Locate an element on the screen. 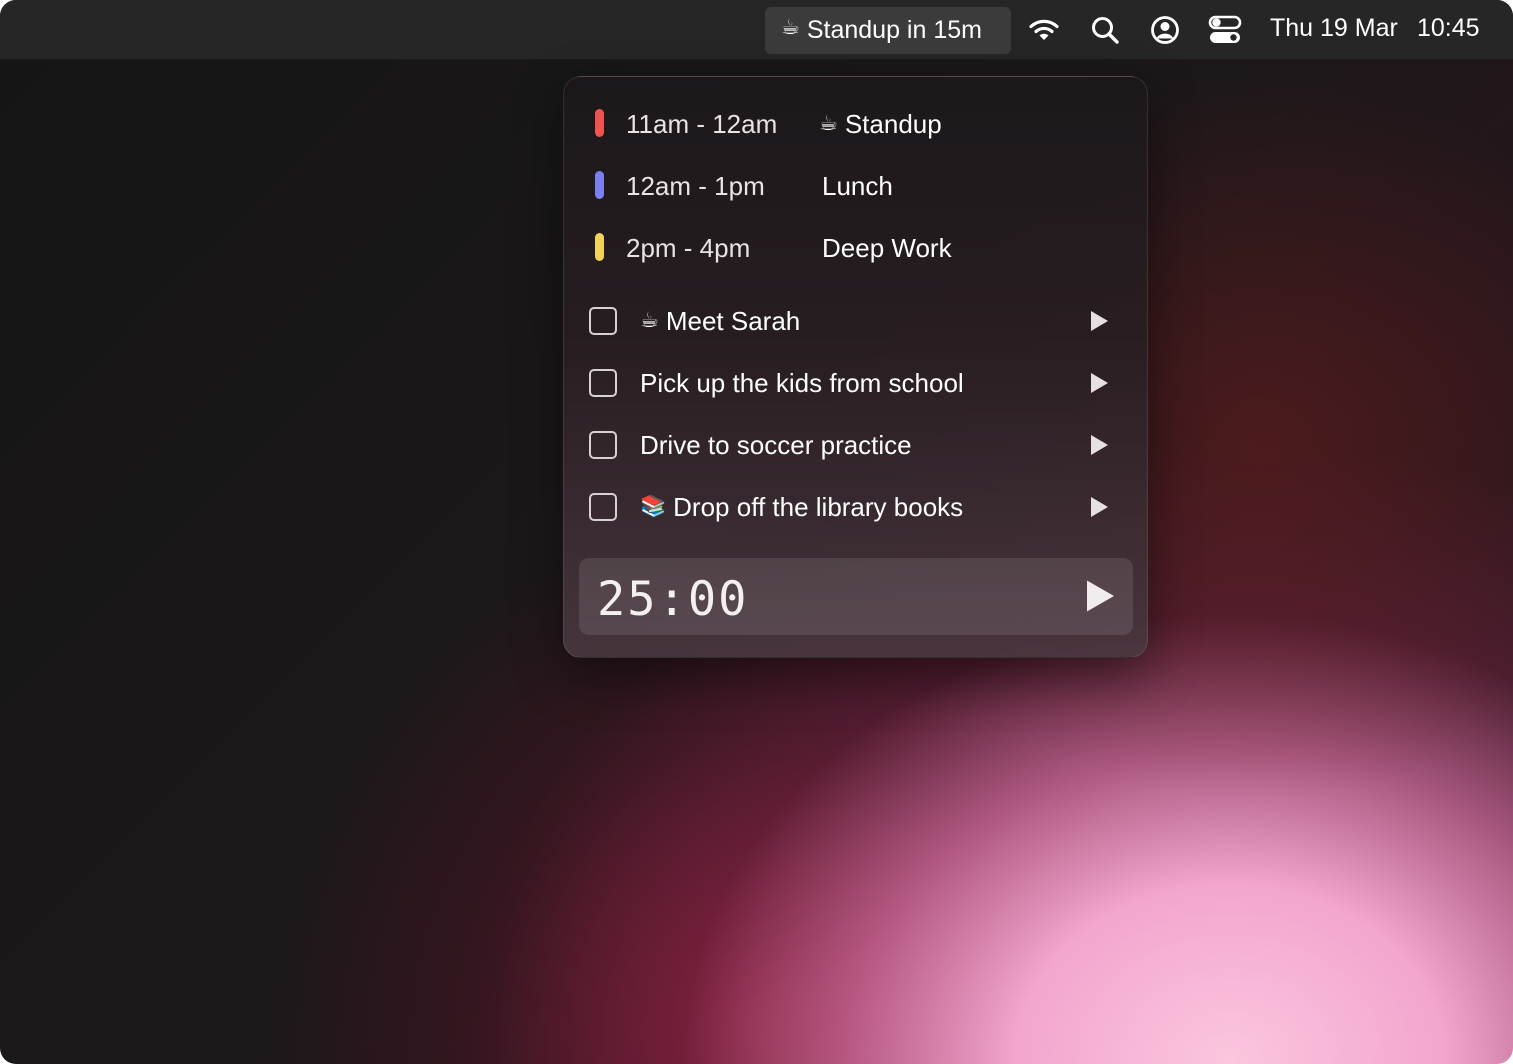 The image size is (1513, 1064). control-center-icon is located at coordinates (1225, 30).